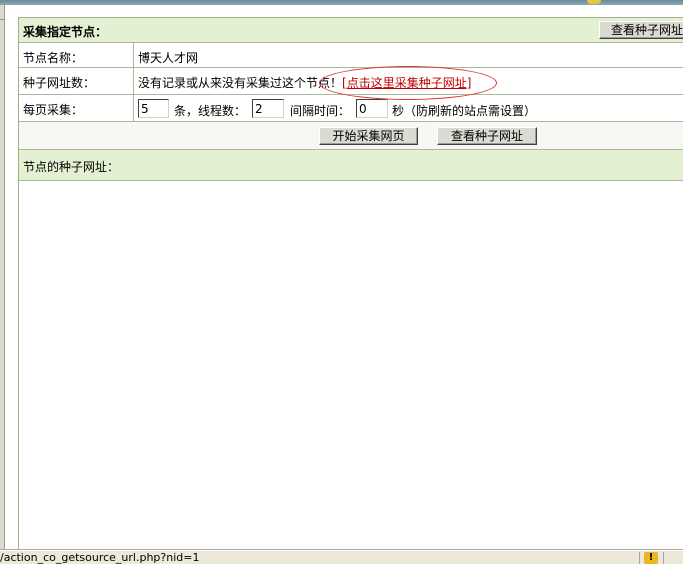 Image resolution: width=683 pixels, height=564 pixels. Describe the element at coordinates (341, 557) in the screenshot. I see `status-bar: /action_co_getsource_url.php?nid=1 !` at that location.